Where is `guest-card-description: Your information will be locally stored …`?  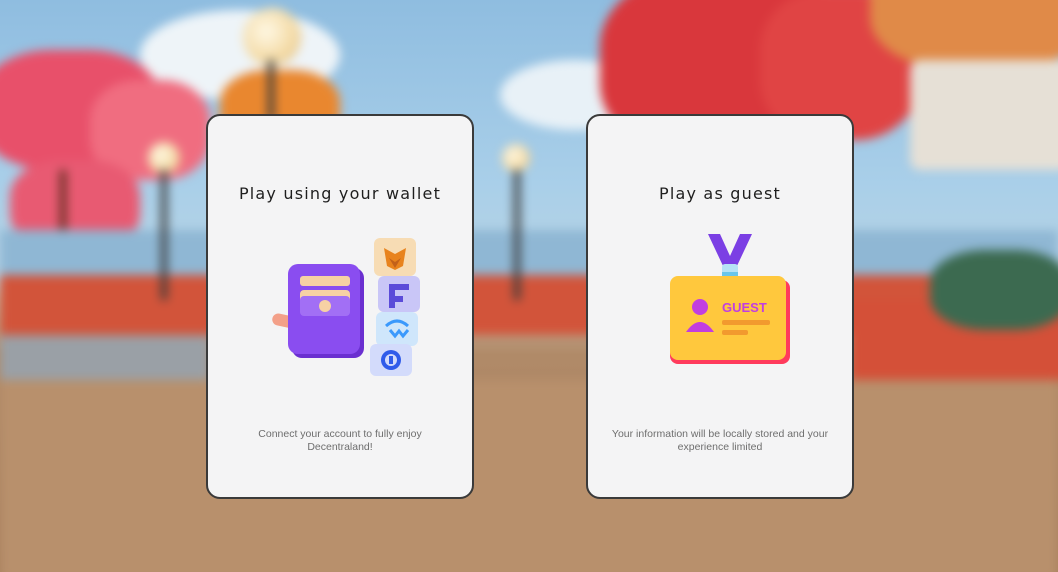 guest-card-description: Your information will be locally stored … is located at coordinates (720, 440).